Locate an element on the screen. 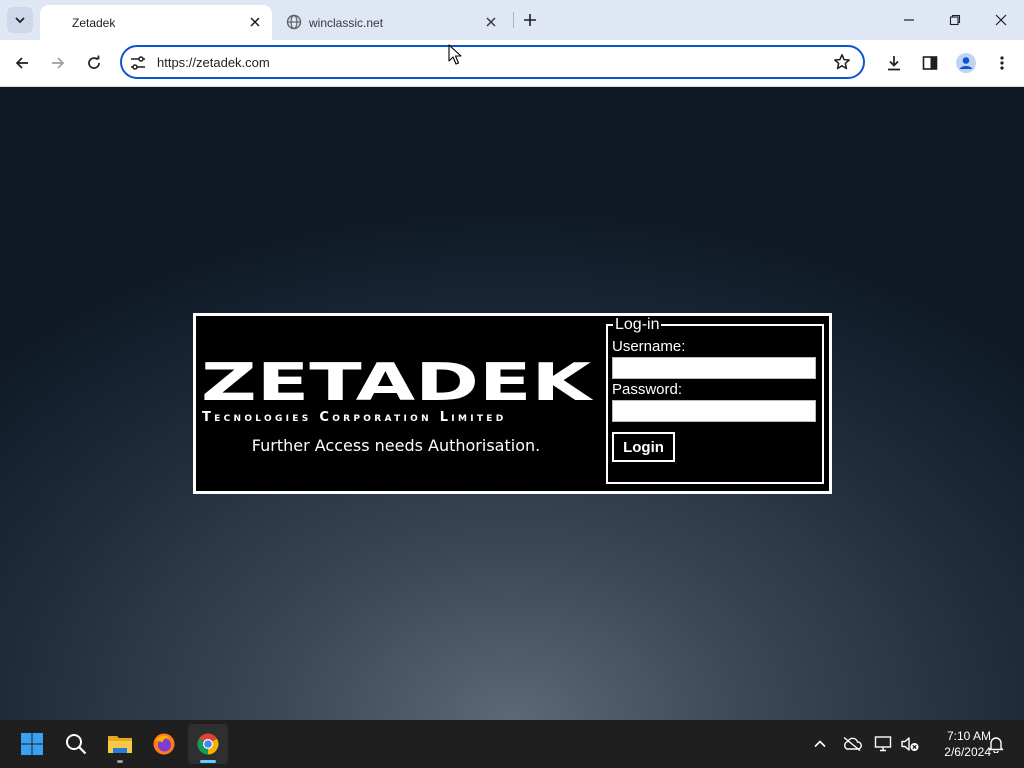 The width and height of the screenshot is (1024, 768). chevron-down-icon is located at coordinates (20, 20).